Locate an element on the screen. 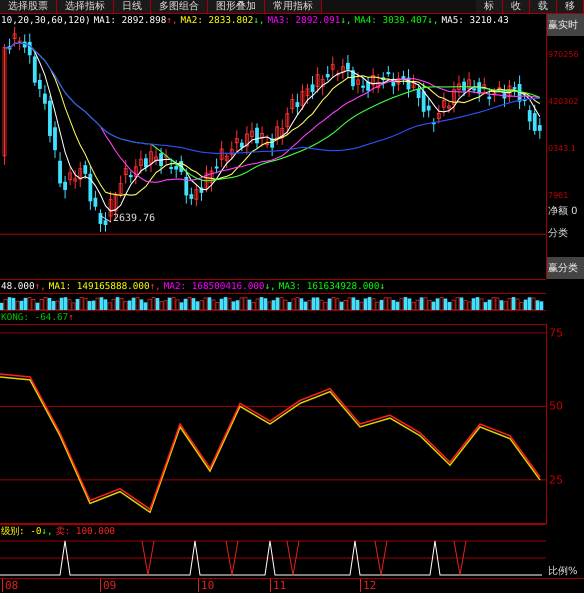 Image resolution: width=584 pixels, height=593 pixels. y-axis-tick-label: 25 is located at coordinates (556, 479).